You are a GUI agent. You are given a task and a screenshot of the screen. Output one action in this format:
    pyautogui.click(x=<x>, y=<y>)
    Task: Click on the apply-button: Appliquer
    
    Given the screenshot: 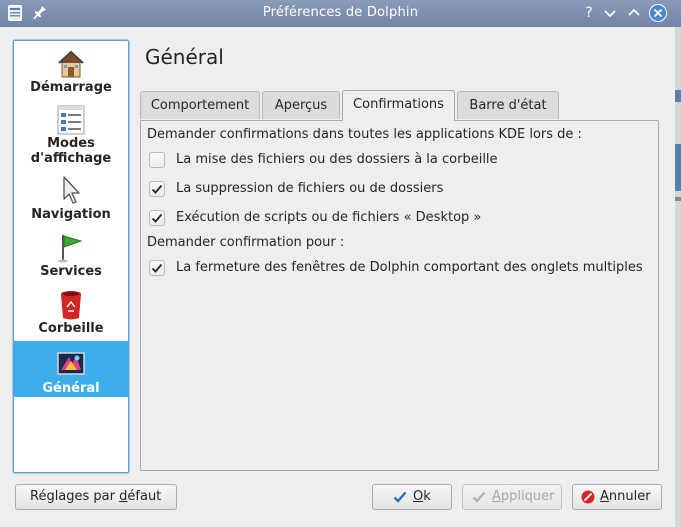 What is the action you would take?
    pyautogui.click(x=512, y=497)
    